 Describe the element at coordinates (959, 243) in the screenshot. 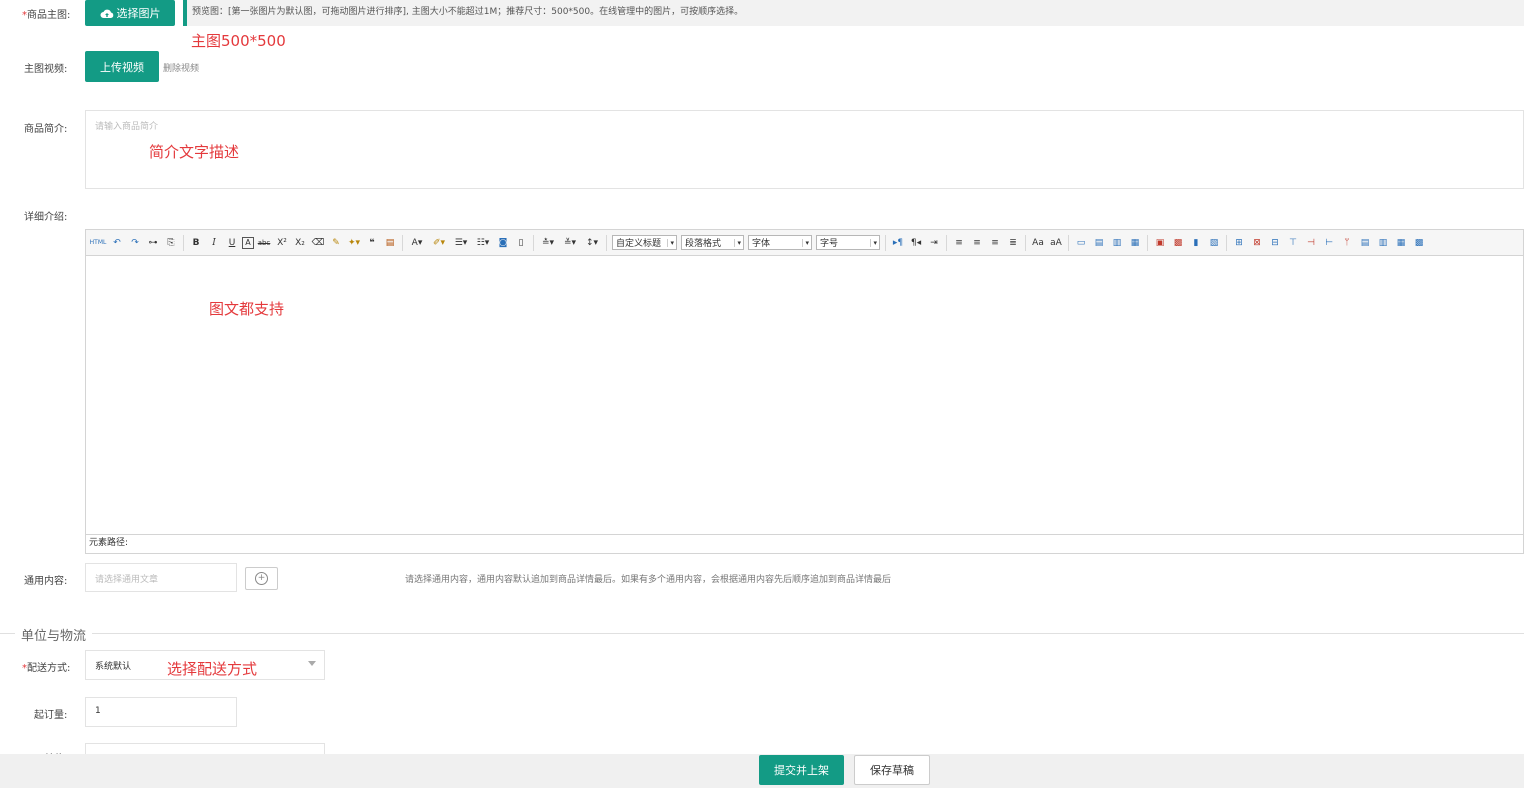

I see `align-left-icon: ≡` at that location.